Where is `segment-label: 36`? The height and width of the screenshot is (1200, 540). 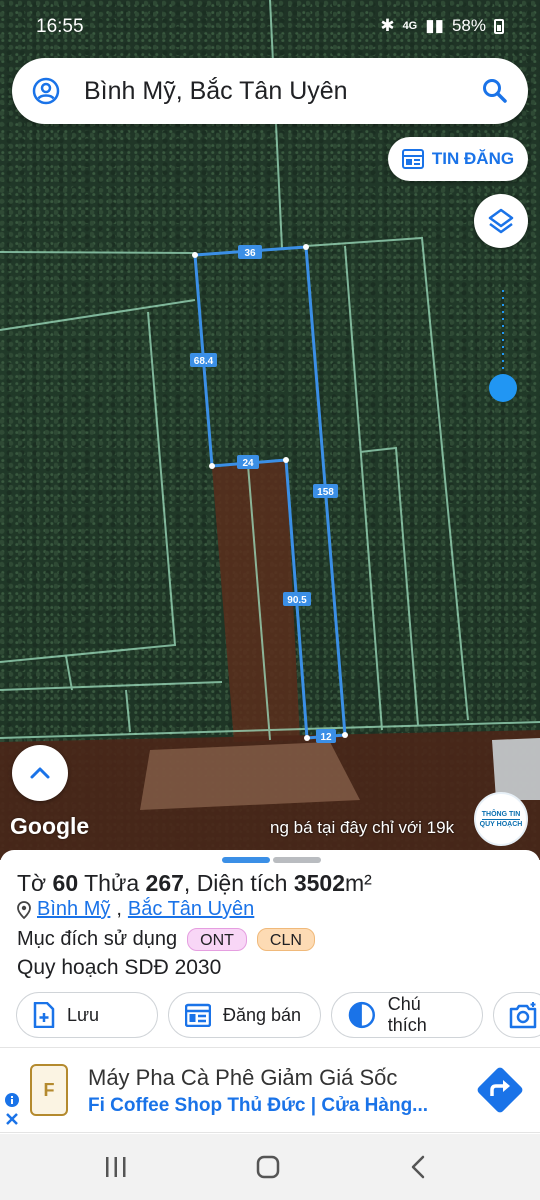
segment-label: 36 is located at coordinates (250, 252).